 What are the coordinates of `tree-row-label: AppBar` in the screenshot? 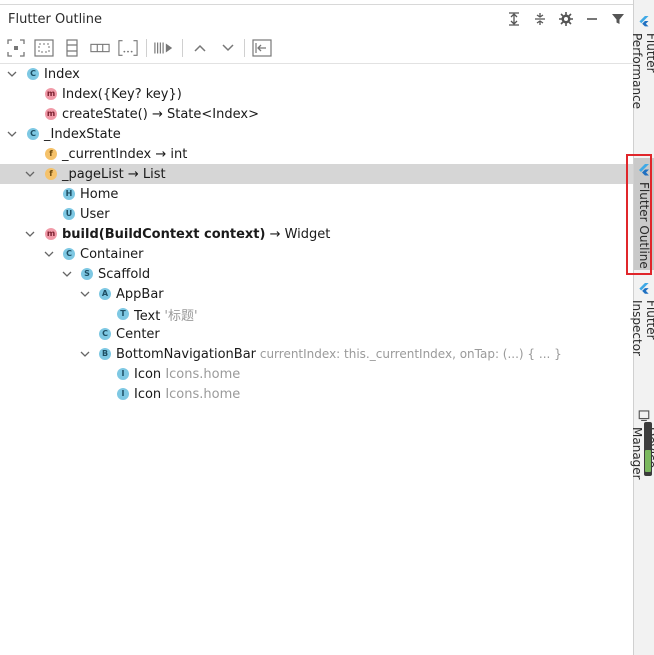 It's located at (140, 294).